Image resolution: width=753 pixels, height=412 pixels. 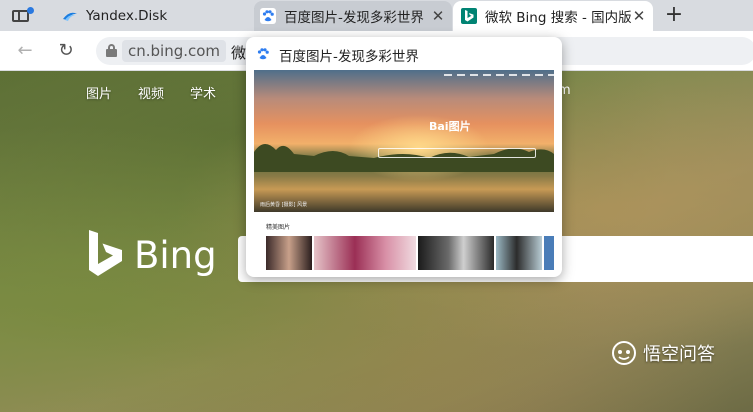 I want to click on lock-icon, so click(x=111, y=50).